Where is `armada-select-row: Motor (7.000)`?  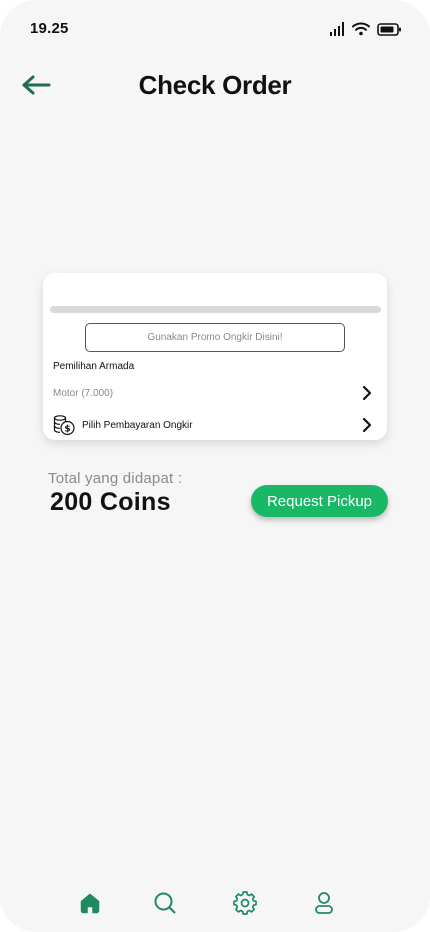
armada-select-row: Motor (7.000) is located at coordinates (215, 393).